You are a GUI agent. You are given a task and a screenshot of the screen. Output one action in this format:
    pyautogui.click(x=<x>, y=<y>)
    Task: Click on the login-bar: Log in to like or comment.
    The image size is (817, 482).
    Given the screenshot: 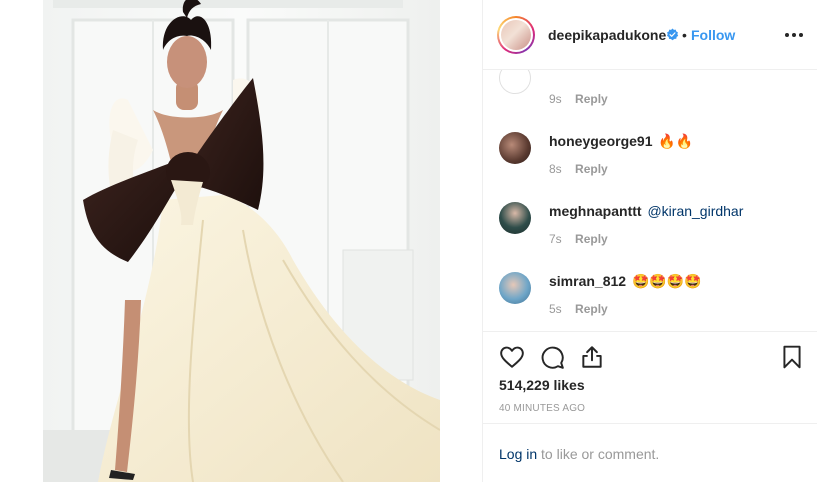 What is the action you would take?
    pyautogui.click(x=650, y=452)
    